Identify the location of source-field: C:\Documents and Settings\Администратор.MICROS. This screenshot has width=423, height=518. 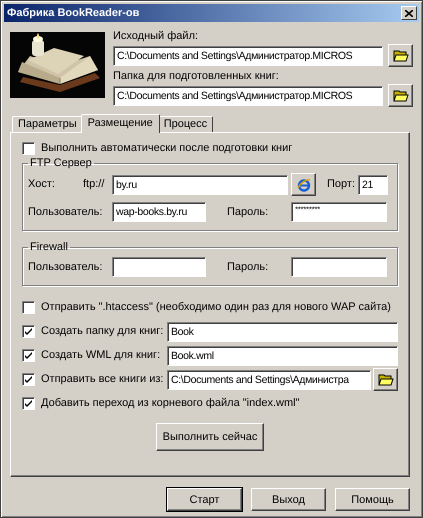
(248, 56).